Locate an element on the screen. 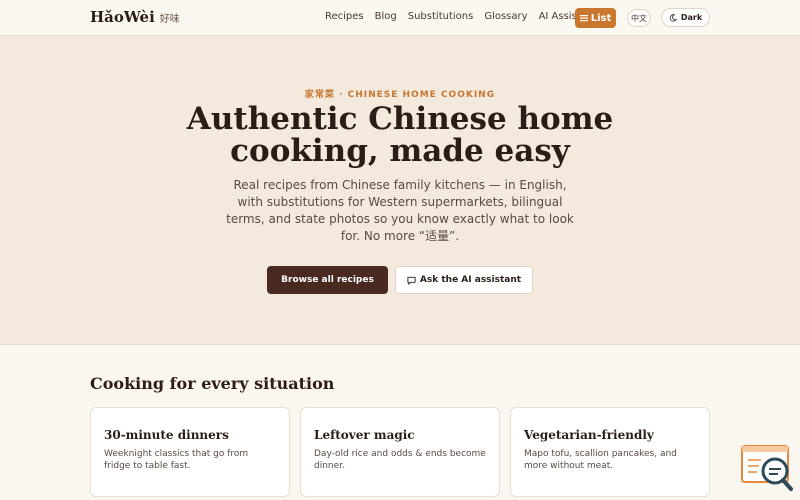  list-button: List is located at coordinates (595, 18).